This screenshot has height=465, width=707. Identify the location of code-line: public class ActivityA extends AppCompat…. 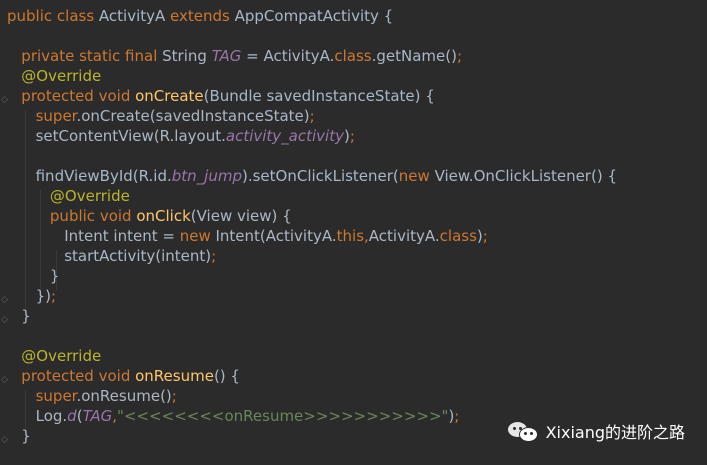
(200, 16).